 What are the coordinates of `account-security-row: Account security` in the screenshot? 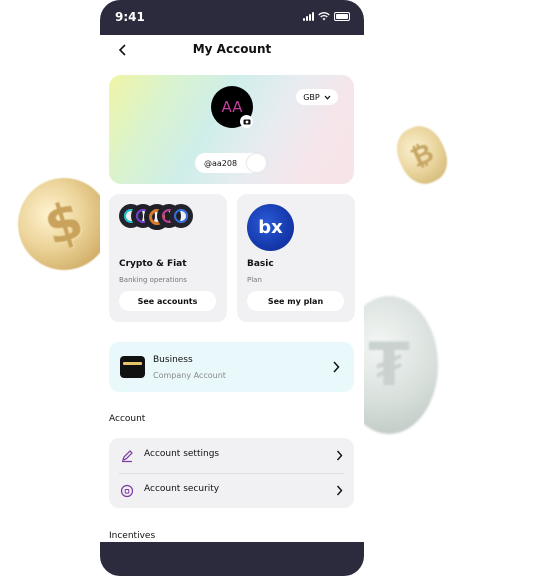 It's located at (231, 490).